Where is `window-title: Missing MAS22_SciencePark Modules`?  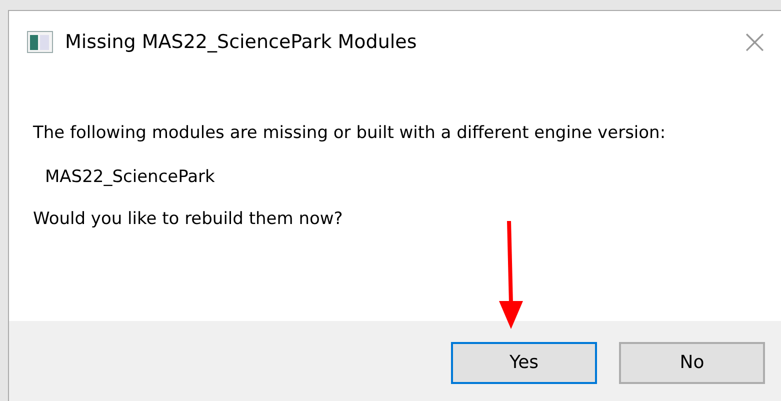
window-title: Missing MAS22_SciencePark Modules is located at coordinates (241, 42).